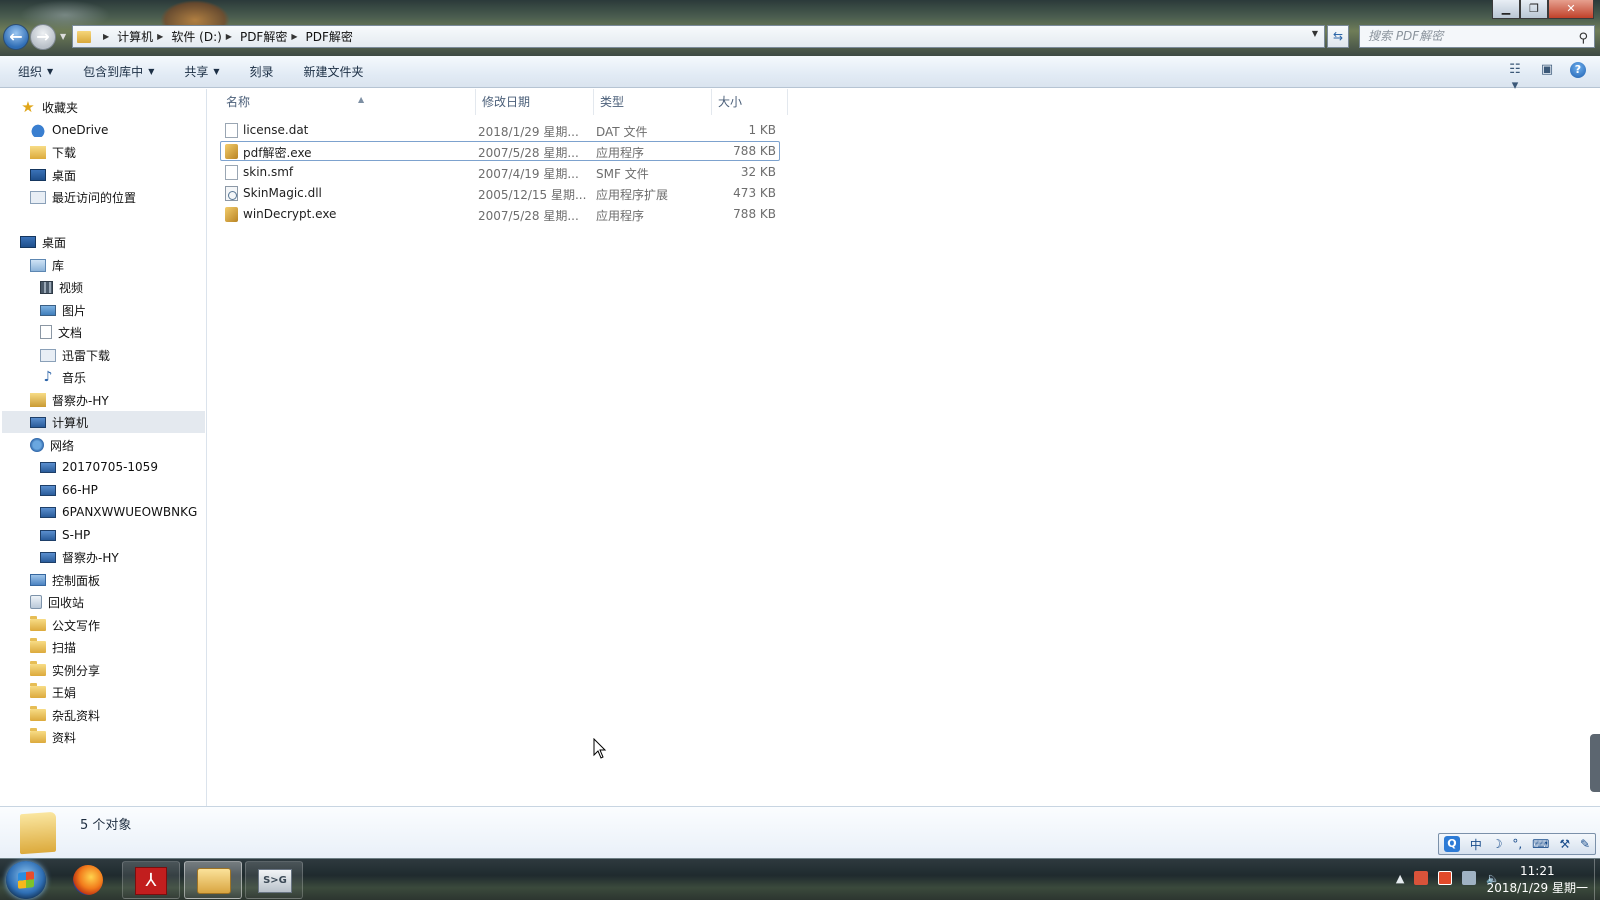  Describe the element at coordinates (1537, 880) in the screenshot. I see `clock: 11:21 2018/1/29 星期一` at that location.